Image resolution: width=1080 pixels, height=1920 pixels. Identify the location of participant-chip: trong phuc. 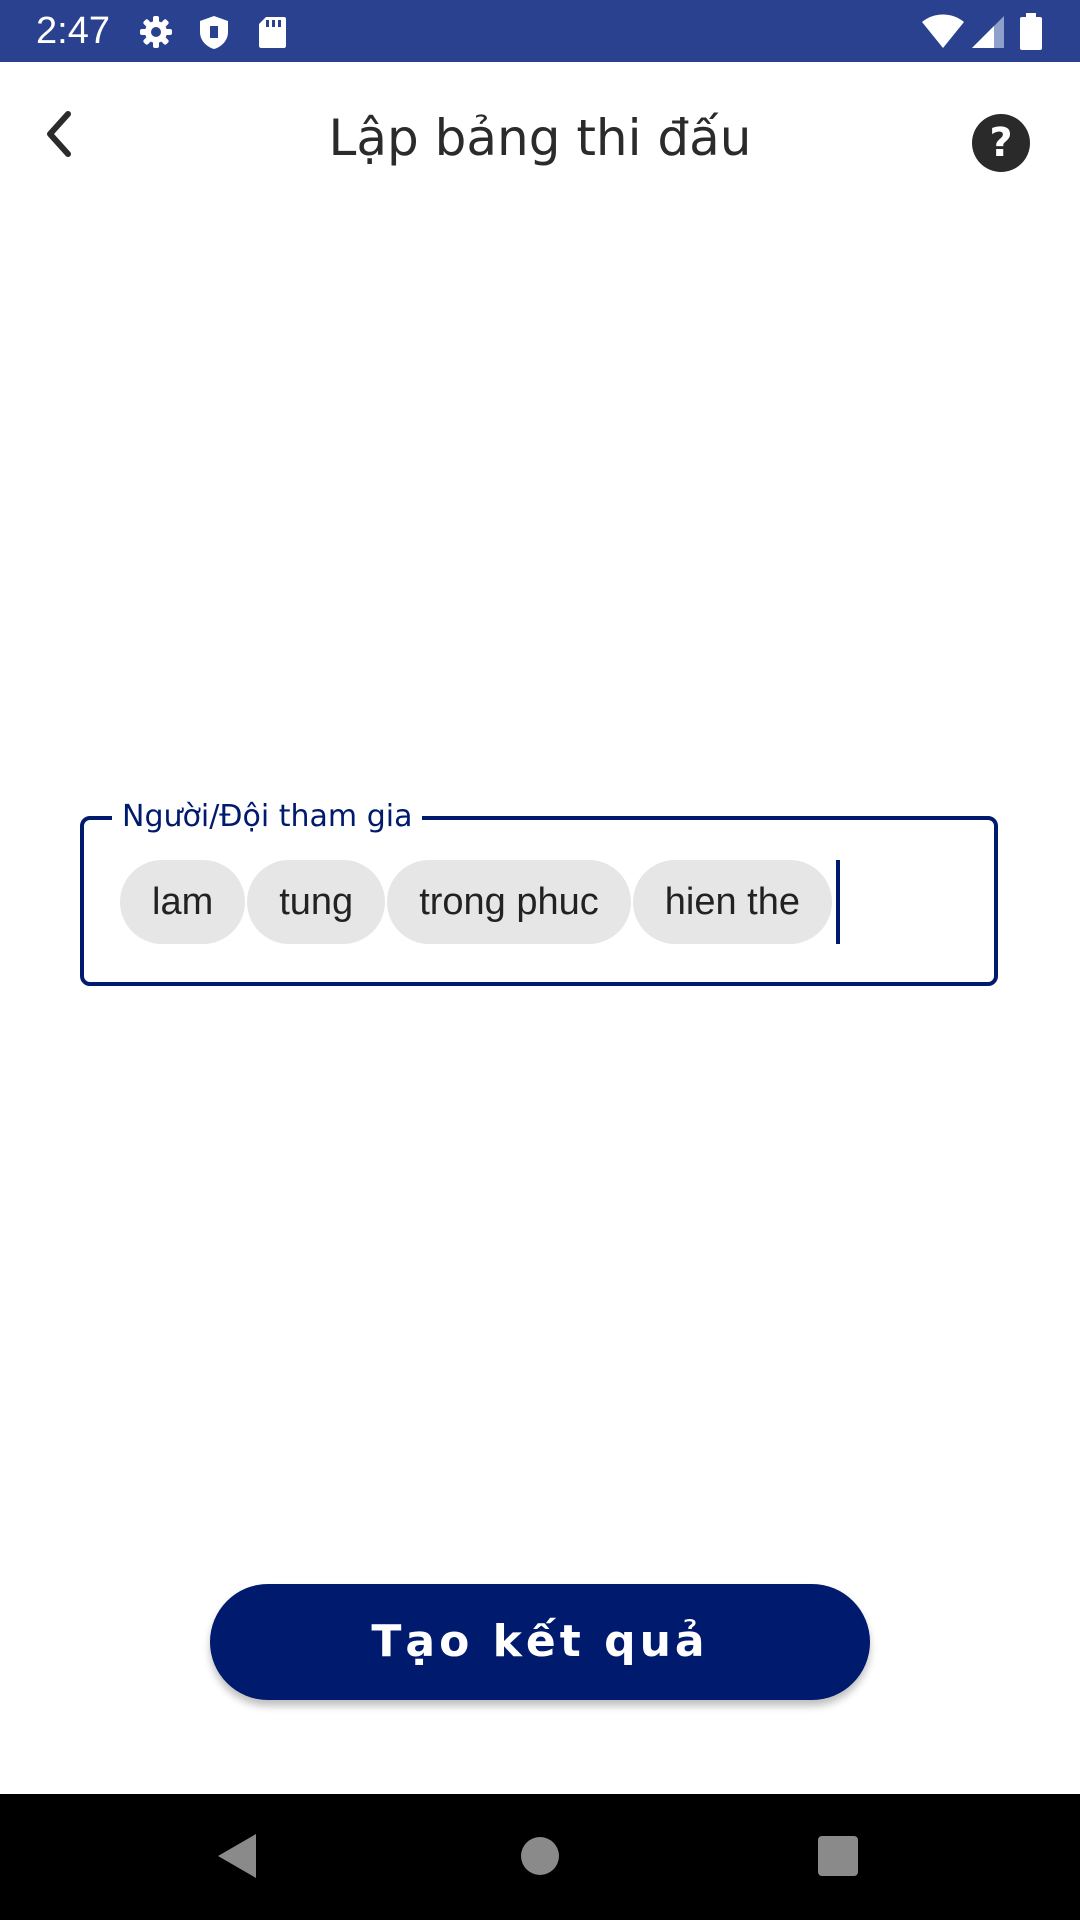
(509, 902).